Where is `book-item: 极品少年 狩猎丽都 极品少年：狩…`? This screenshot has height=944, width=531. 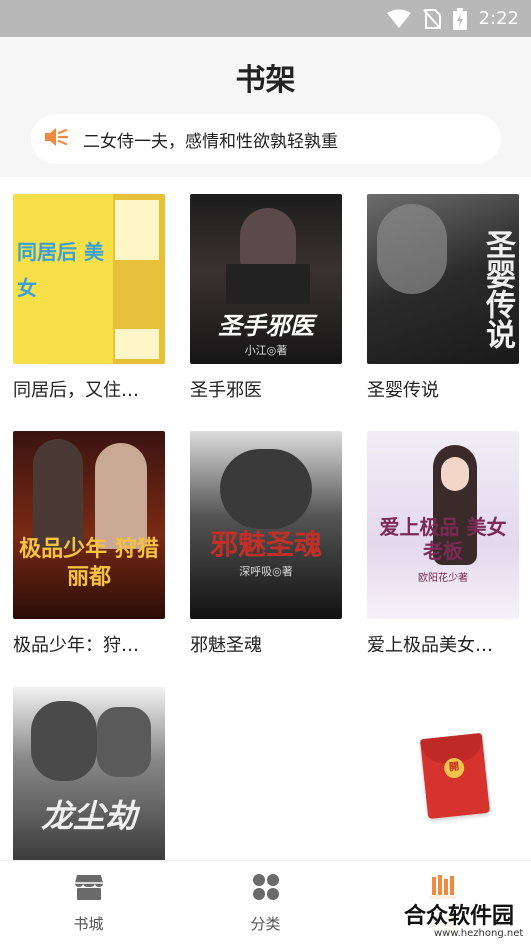 book-item: 极品少年 狩猎丽都 极品少年：狩… is located at coordinates (89, 544).